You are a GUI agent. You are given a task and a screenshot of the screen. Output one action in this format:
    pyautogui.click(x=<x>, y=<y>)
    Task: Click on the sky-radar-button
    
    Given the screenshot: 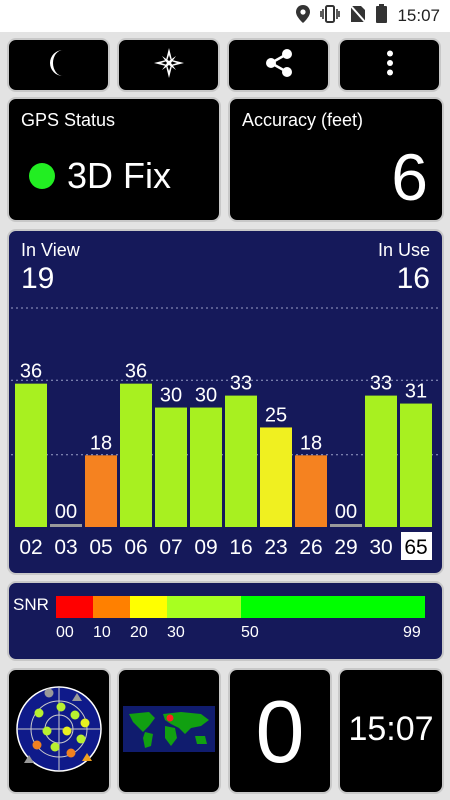 What is the action you would take?
    pyautogui.click(x=59, y=731)
    